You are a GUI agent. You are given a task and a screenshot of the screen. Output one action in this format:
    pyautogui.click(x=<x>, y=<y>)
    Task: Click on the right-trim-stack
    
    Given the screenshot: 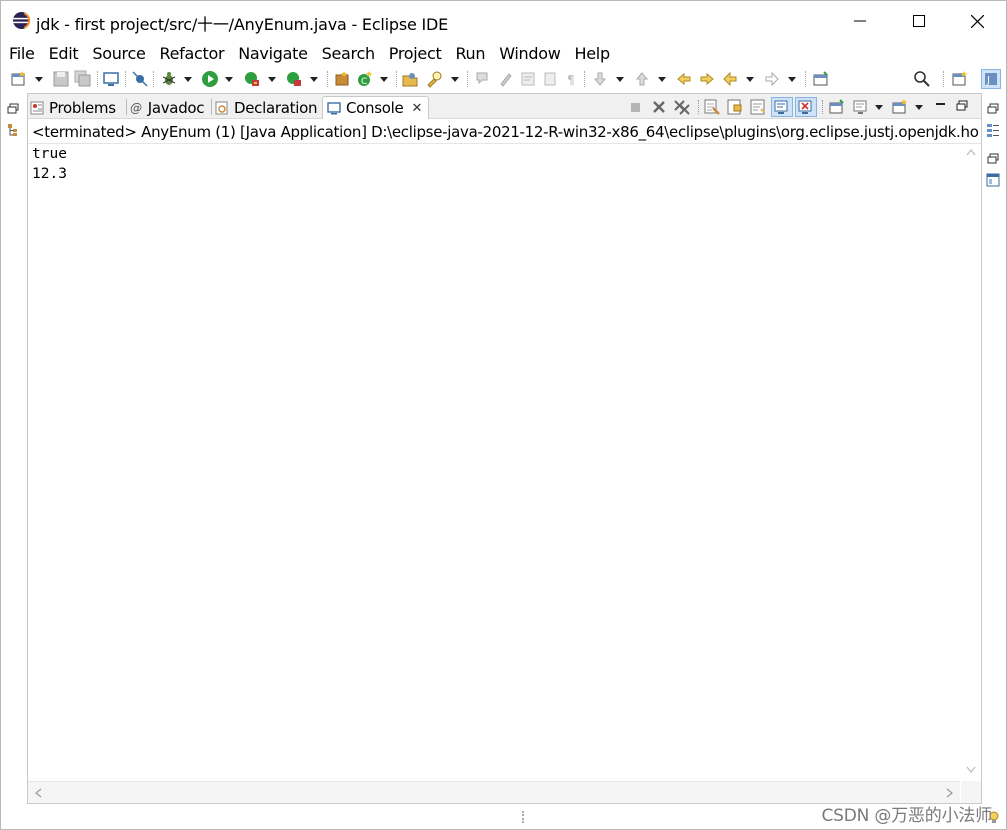 What is the action you would take?
    pyautogui.click(x=992, y=461)
    